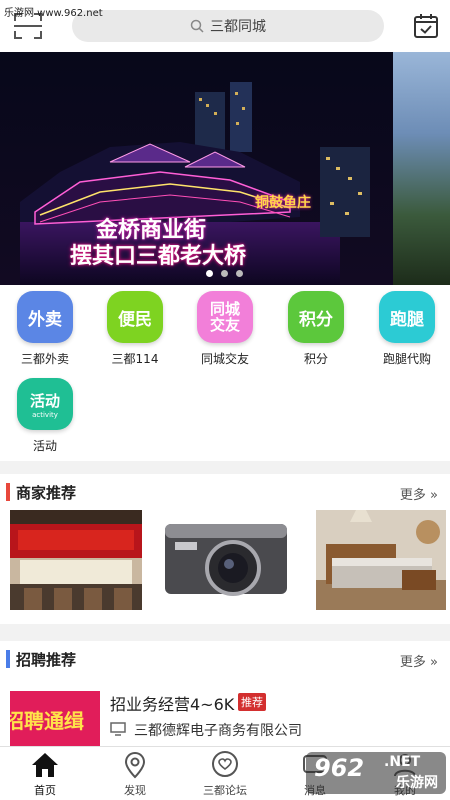  What do you see at coordinates (172, 704) in the screenshot?
I see `job-title: 招业务经营4~6K` at bounding box center [172, 704].